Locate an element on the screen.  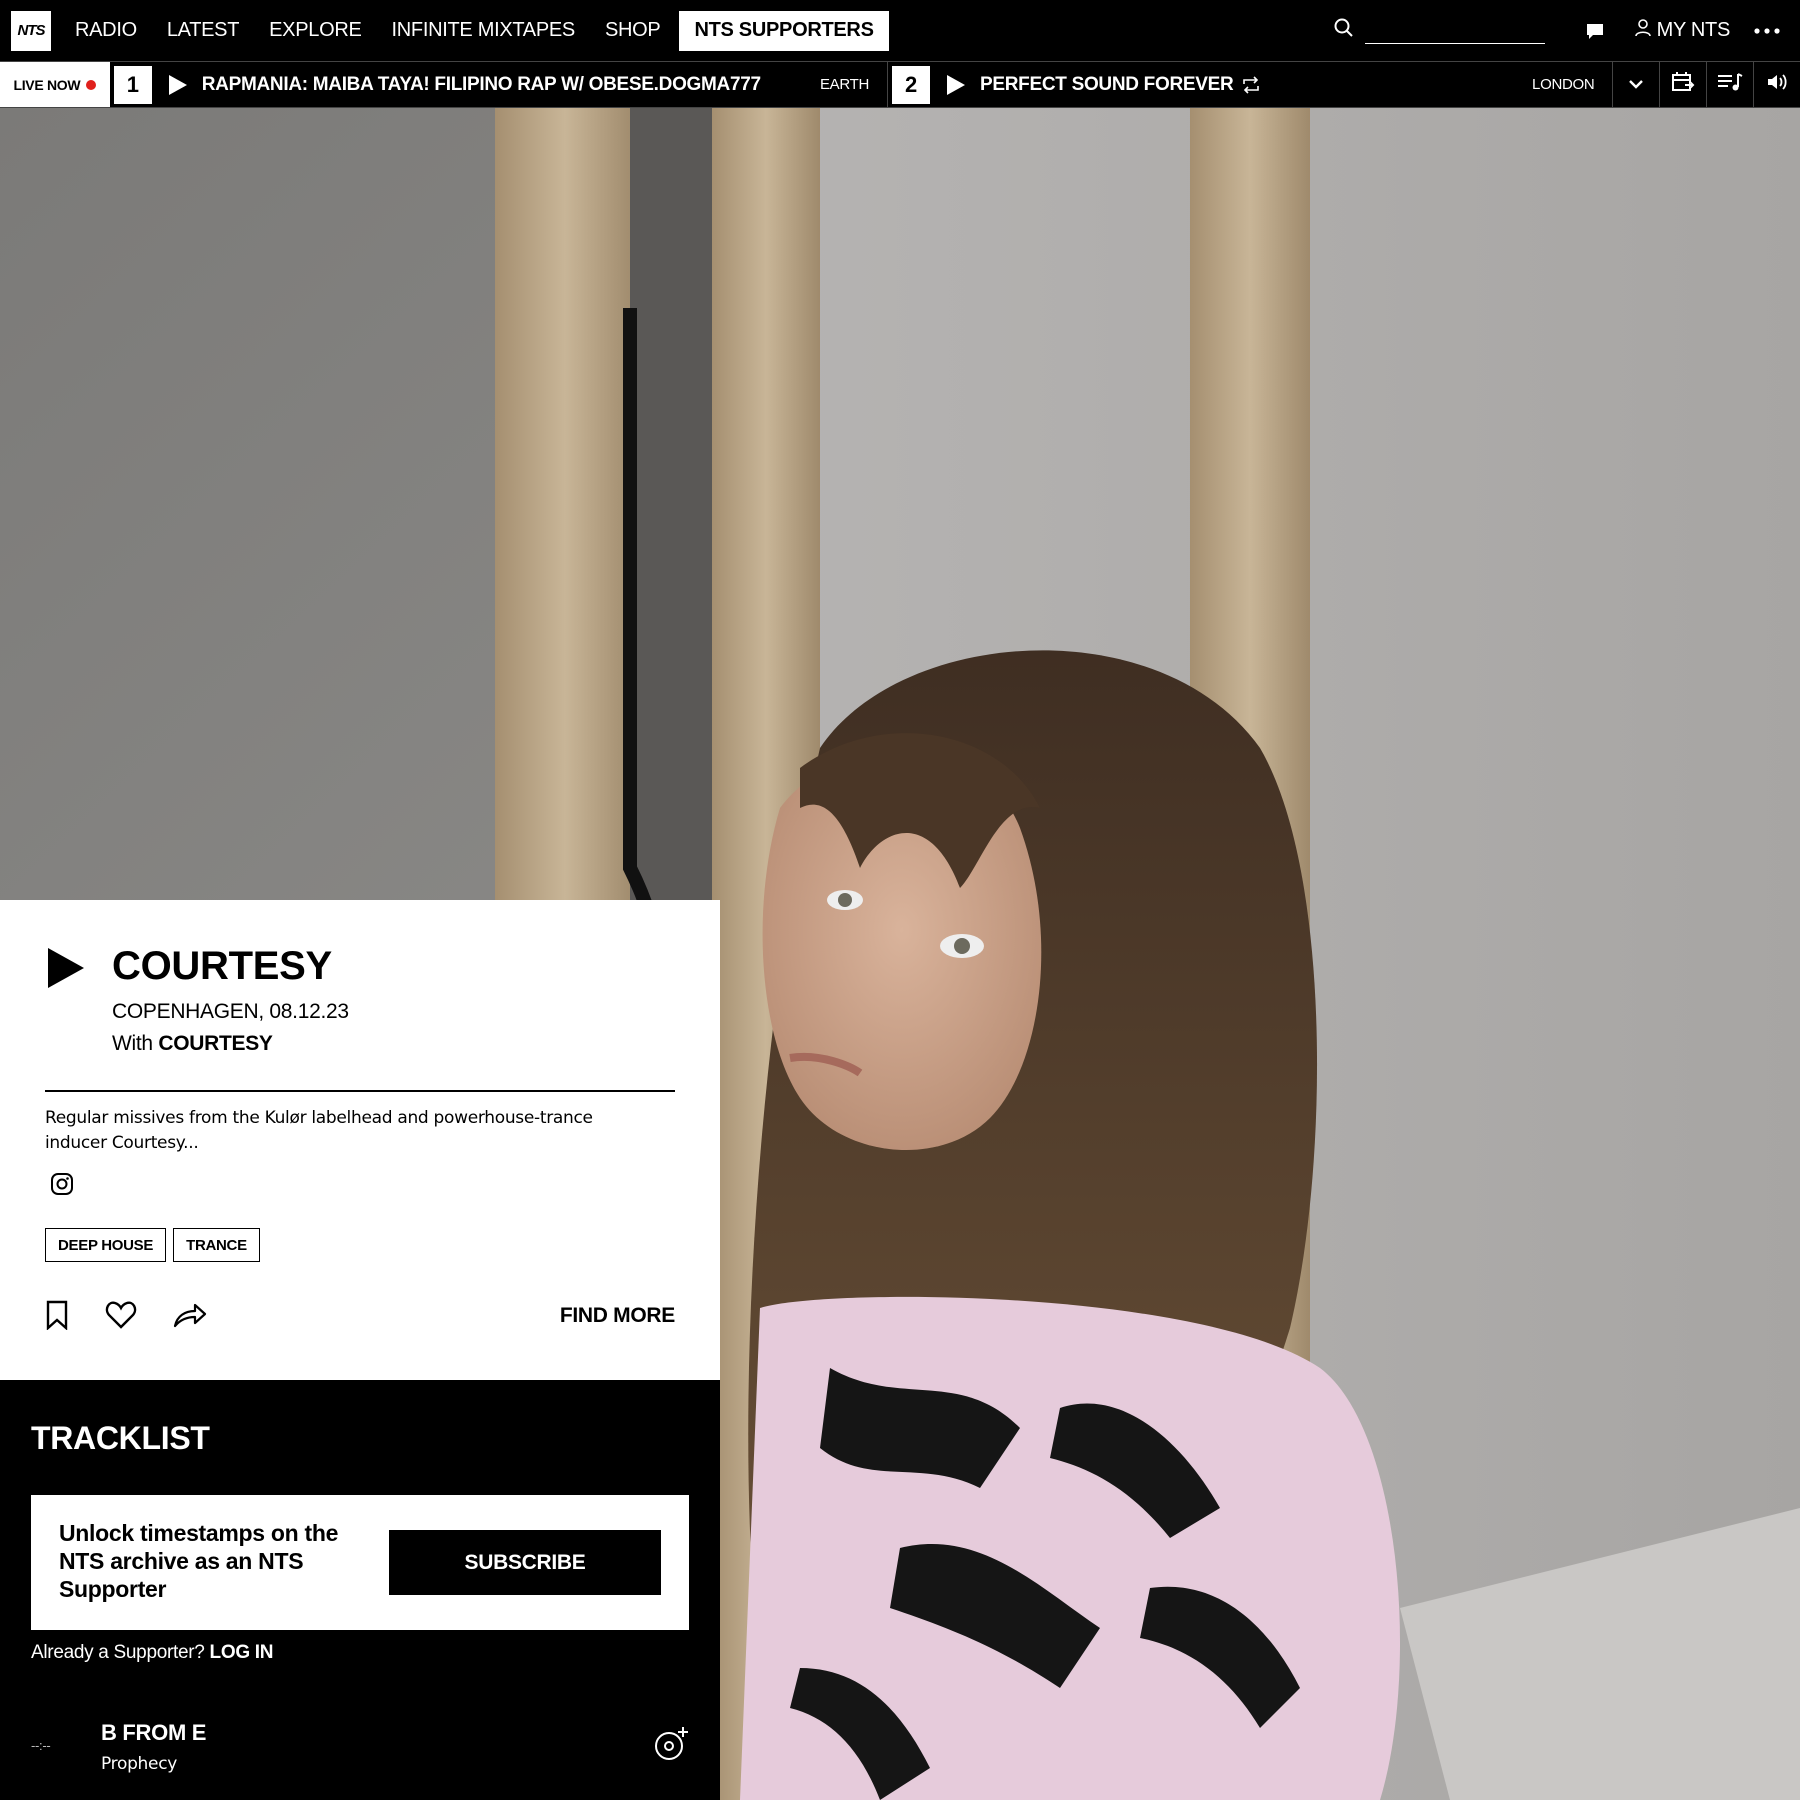
expand-button is located at coordinates (1635, 84).